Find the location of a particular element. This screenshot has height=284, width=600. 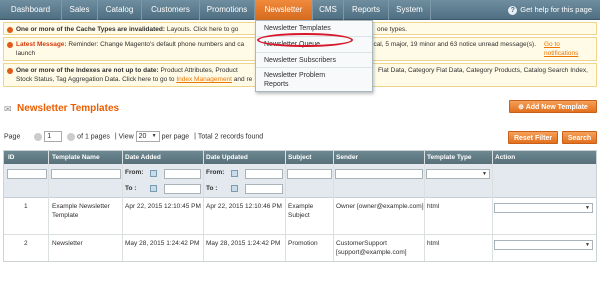

nav-catalog: Catalog is located at coordinates (120, 10).